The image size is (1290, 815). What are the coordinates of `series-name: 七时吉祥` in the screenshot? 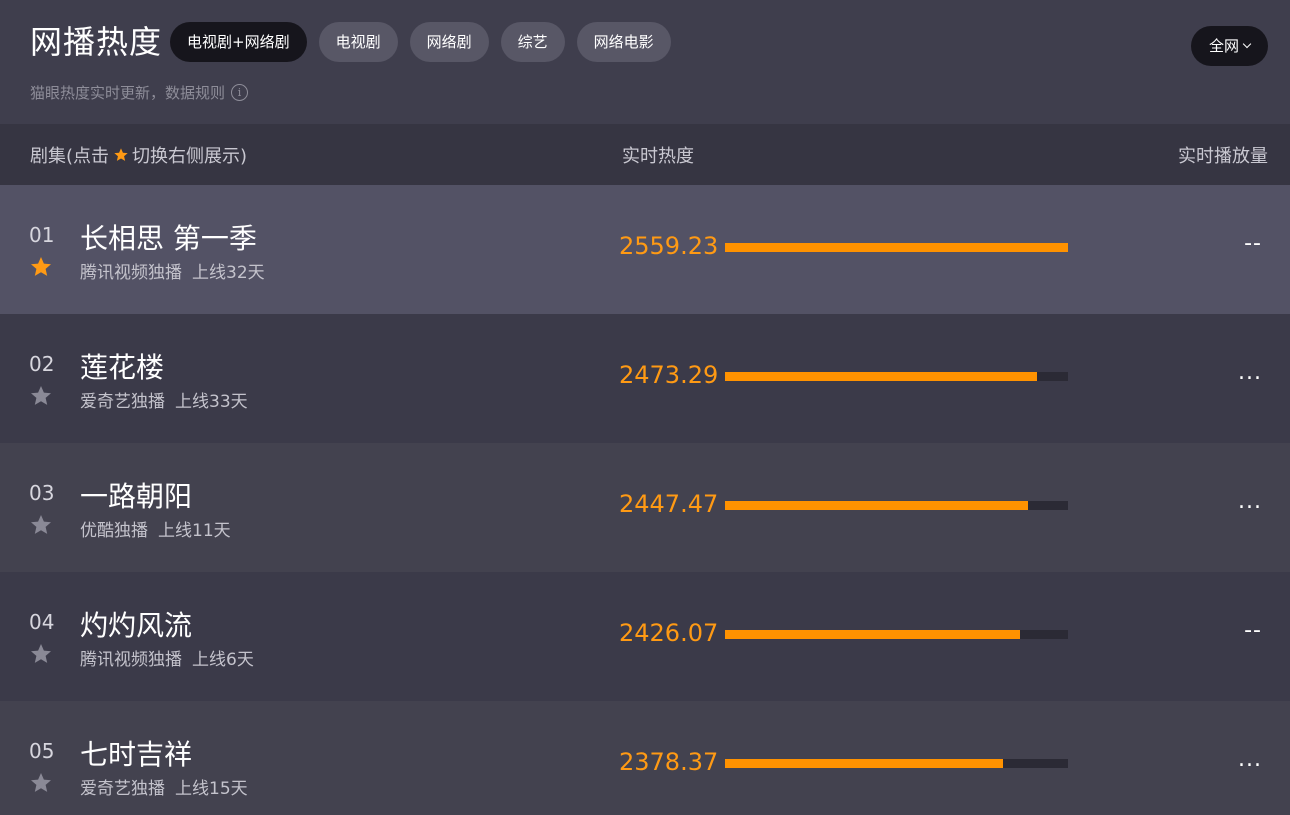 It's located at (136, 753).